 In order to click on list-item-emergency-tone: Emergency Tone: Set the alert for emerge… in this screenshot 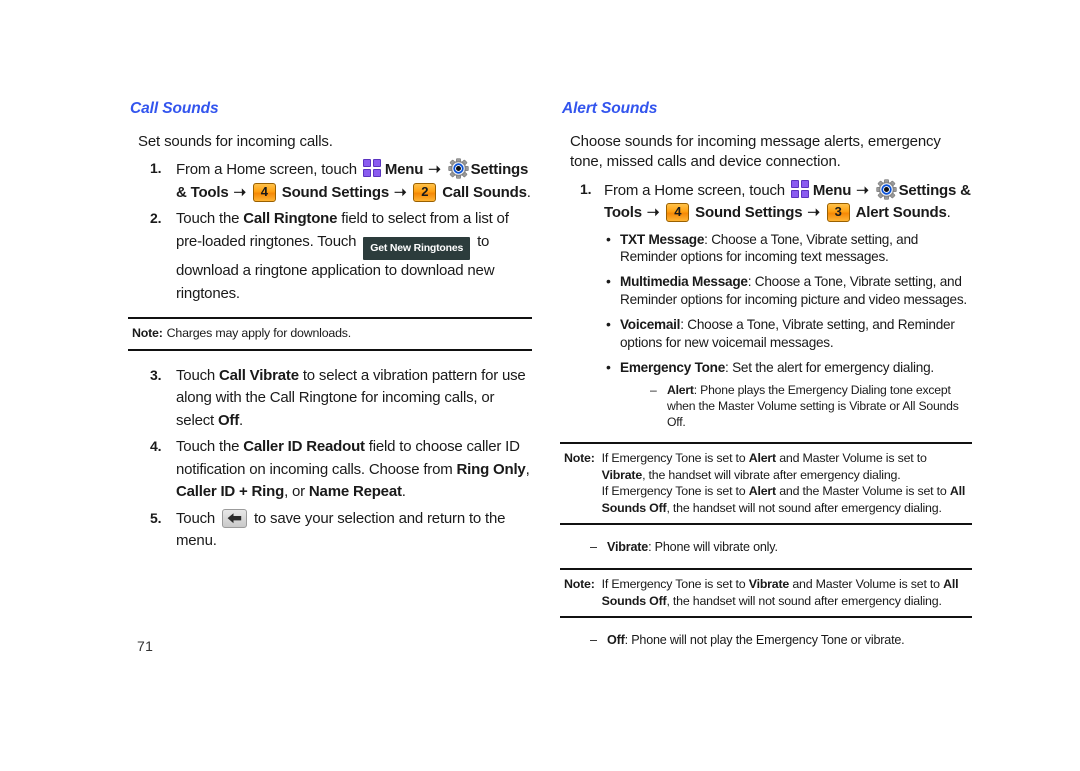, I will do `click(788, 394)`.